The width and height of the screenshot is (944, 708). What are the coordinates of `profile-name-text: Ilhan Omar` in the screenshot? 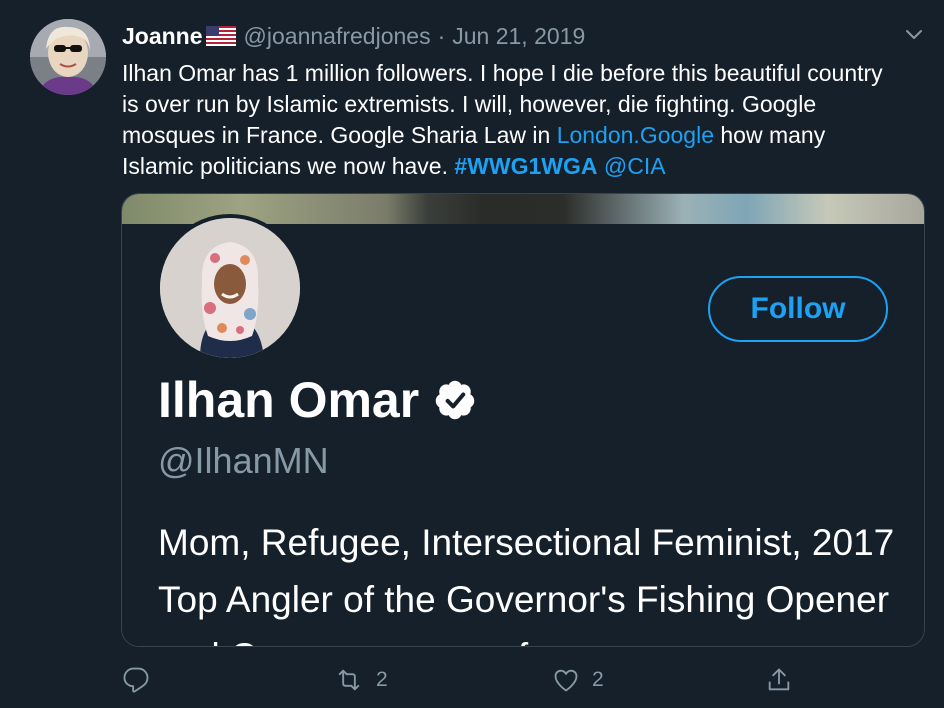 It's located at (289, 400).